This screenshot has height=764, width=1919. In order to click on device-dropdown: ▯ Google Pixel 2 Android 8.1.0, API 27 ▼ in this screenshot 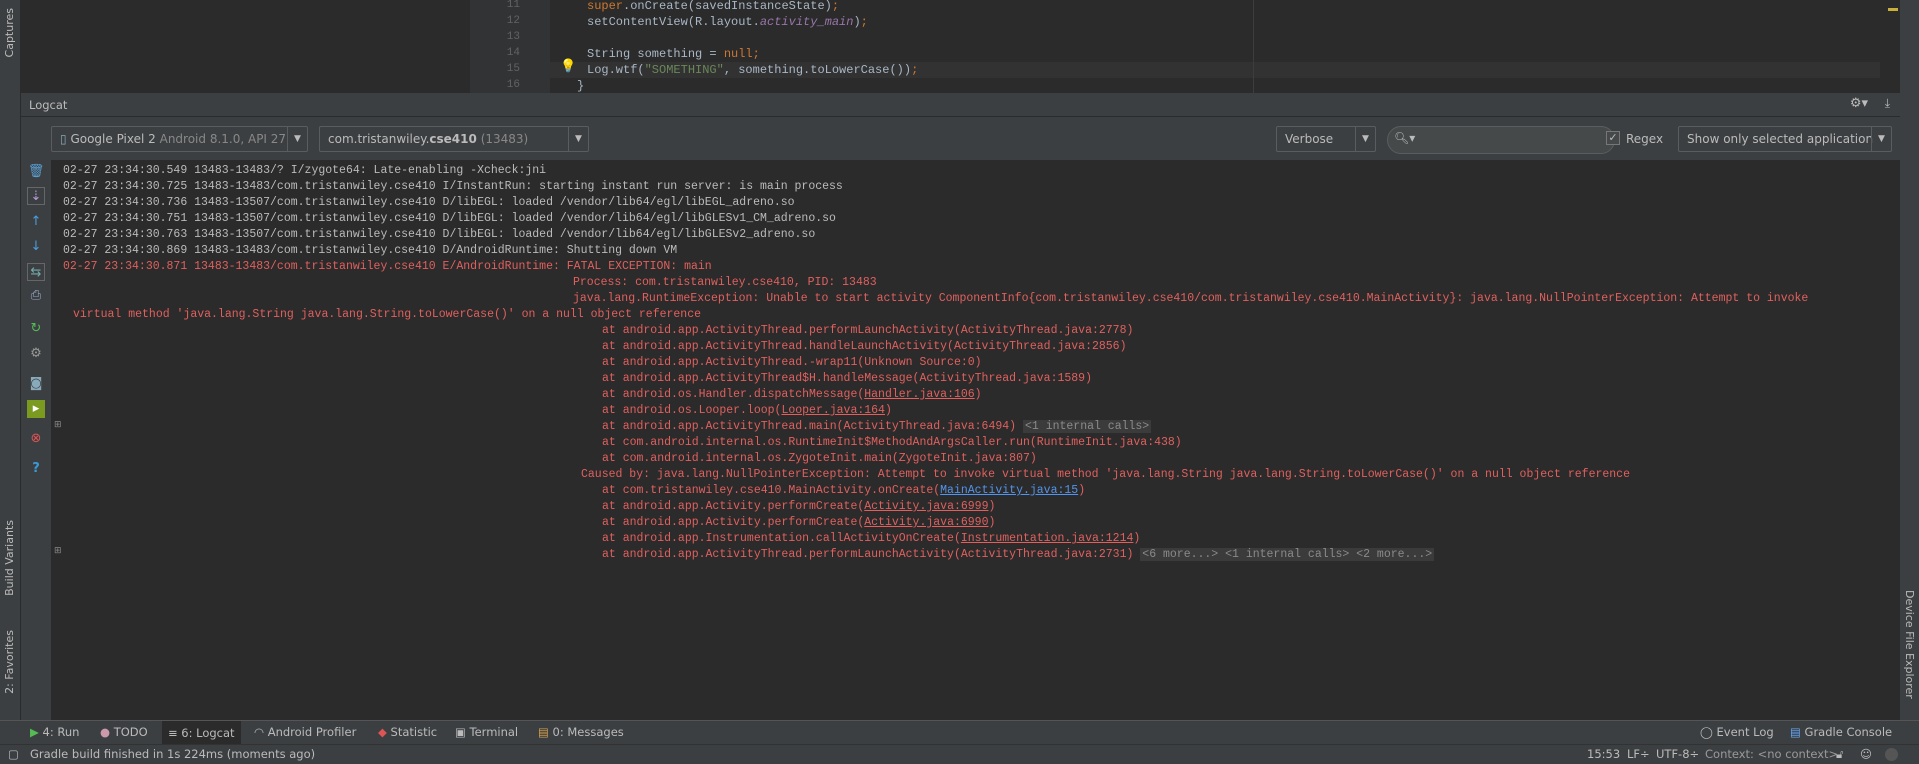, I will do `click(179, 139)`.